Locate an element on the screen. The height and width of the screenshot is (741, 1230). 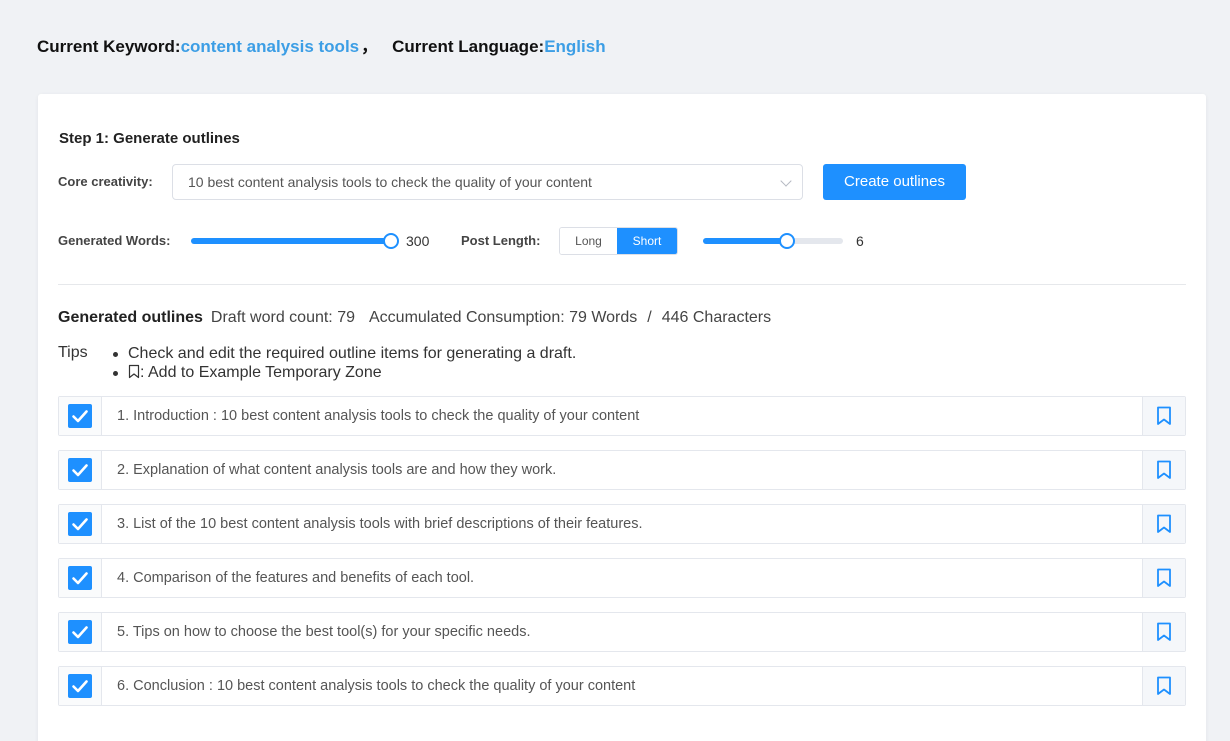
language-label: Current Language: is located at coordinates (468, 46).